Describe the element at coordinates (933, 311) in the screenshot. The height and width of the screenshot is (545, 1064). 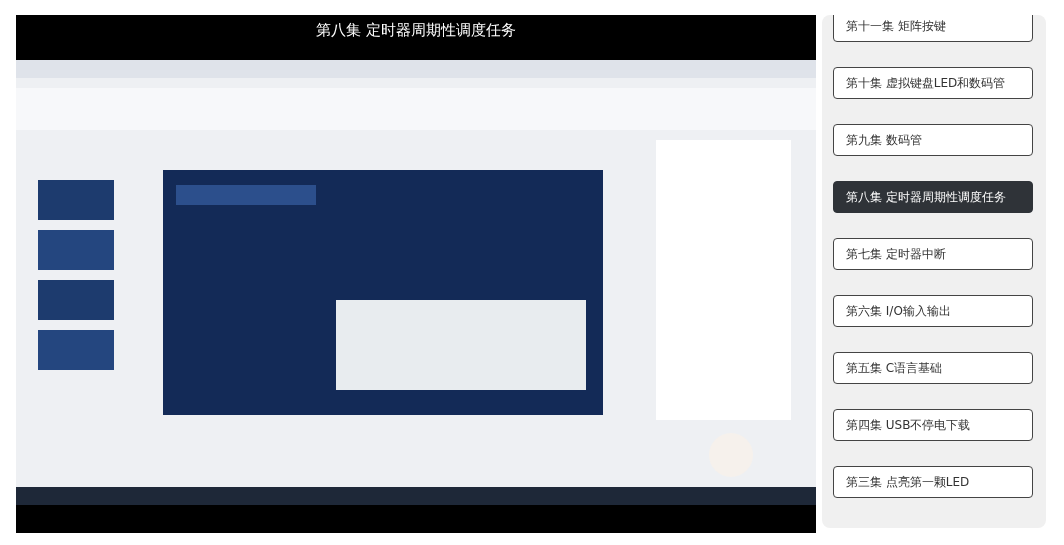
I see `episode-button: 第六集 I/O输入输出` at that location.